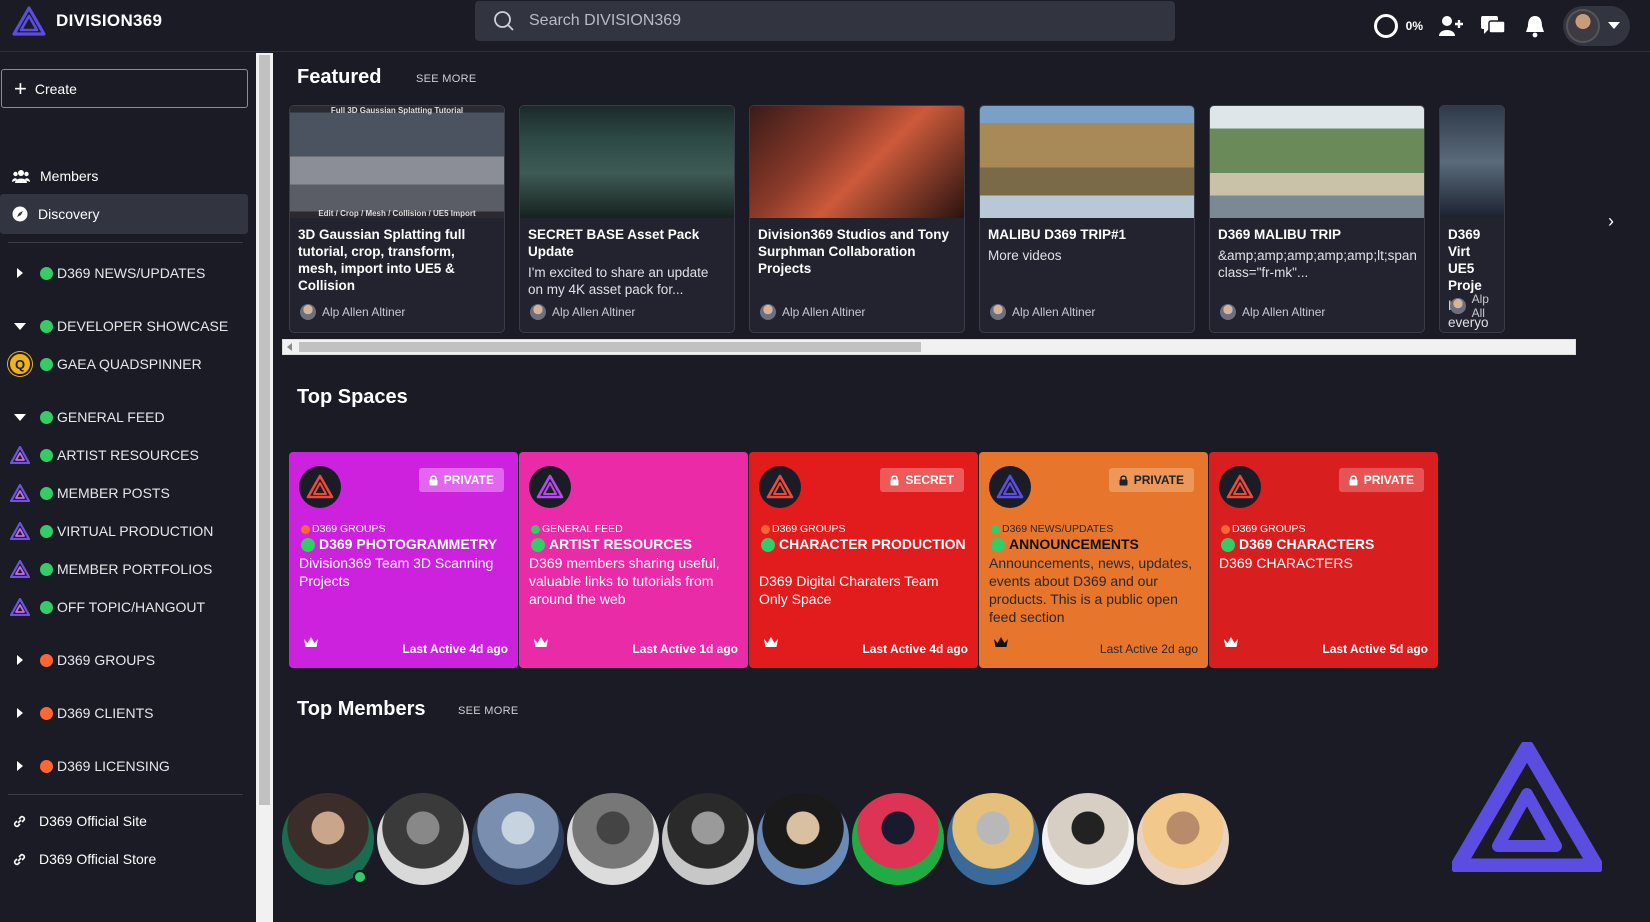 This screenshot has width=1650, height=922. I want to click on sidebar-group-item: D369 NEWS/UPDATES, so click(124, 273).